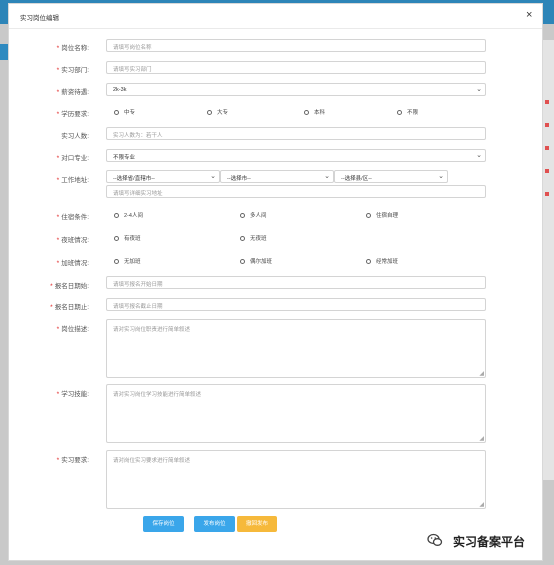  What do you see at coordinates (72, 114) in the screenshot?
I see `education-label: * 学历要求:` at bounding box center [72, 114].